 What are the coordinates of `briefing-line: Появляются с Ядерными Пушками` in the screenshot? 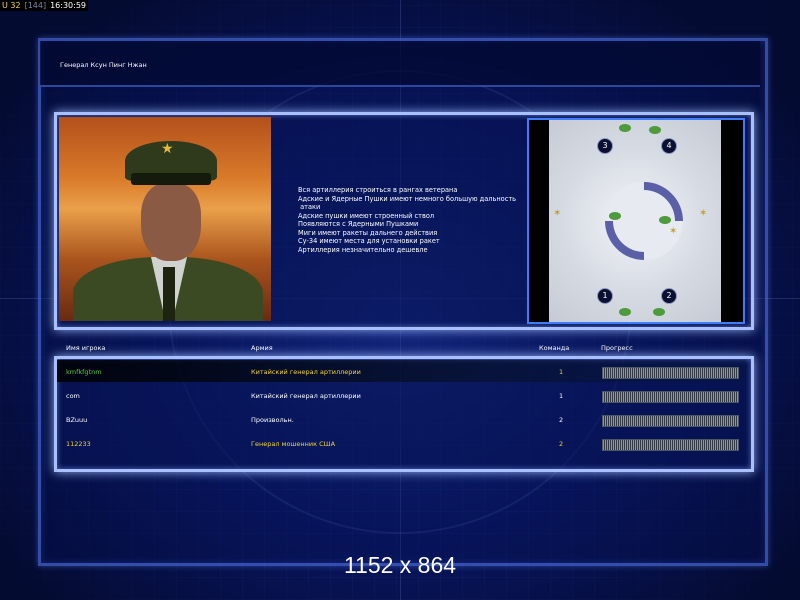 It's located at (358, 224).